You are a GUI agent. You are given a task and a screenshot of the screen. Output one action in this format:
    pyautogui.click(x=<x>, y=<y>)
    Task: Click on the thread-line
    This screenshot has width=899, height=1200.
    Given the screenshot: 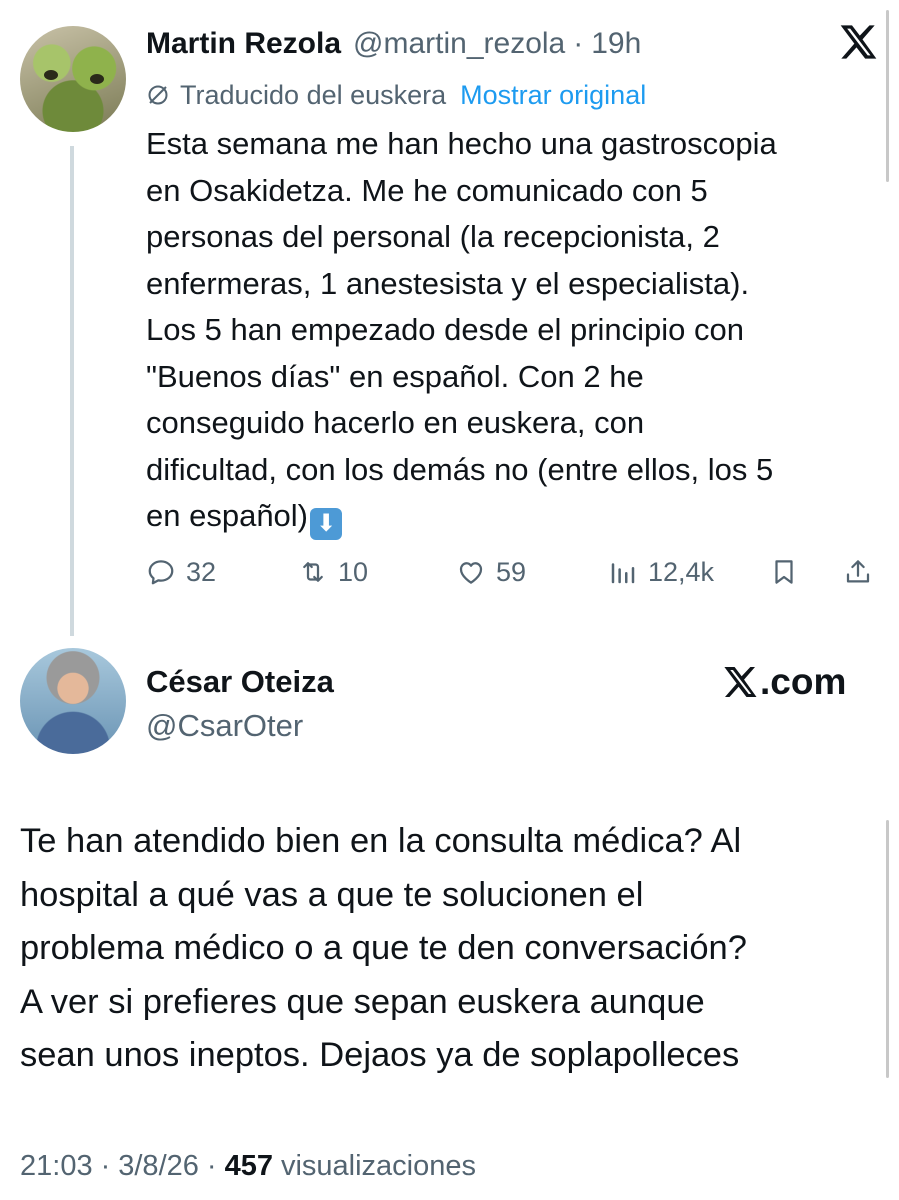 What is the action you would take?
    pyautogui.click(x=72, y=391)
    